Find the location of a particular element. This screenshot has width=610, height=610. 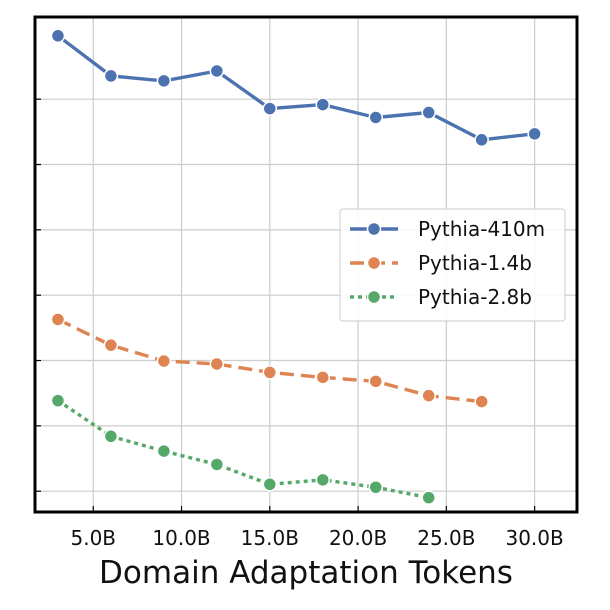

series-line is located at coordinates (295, 88).